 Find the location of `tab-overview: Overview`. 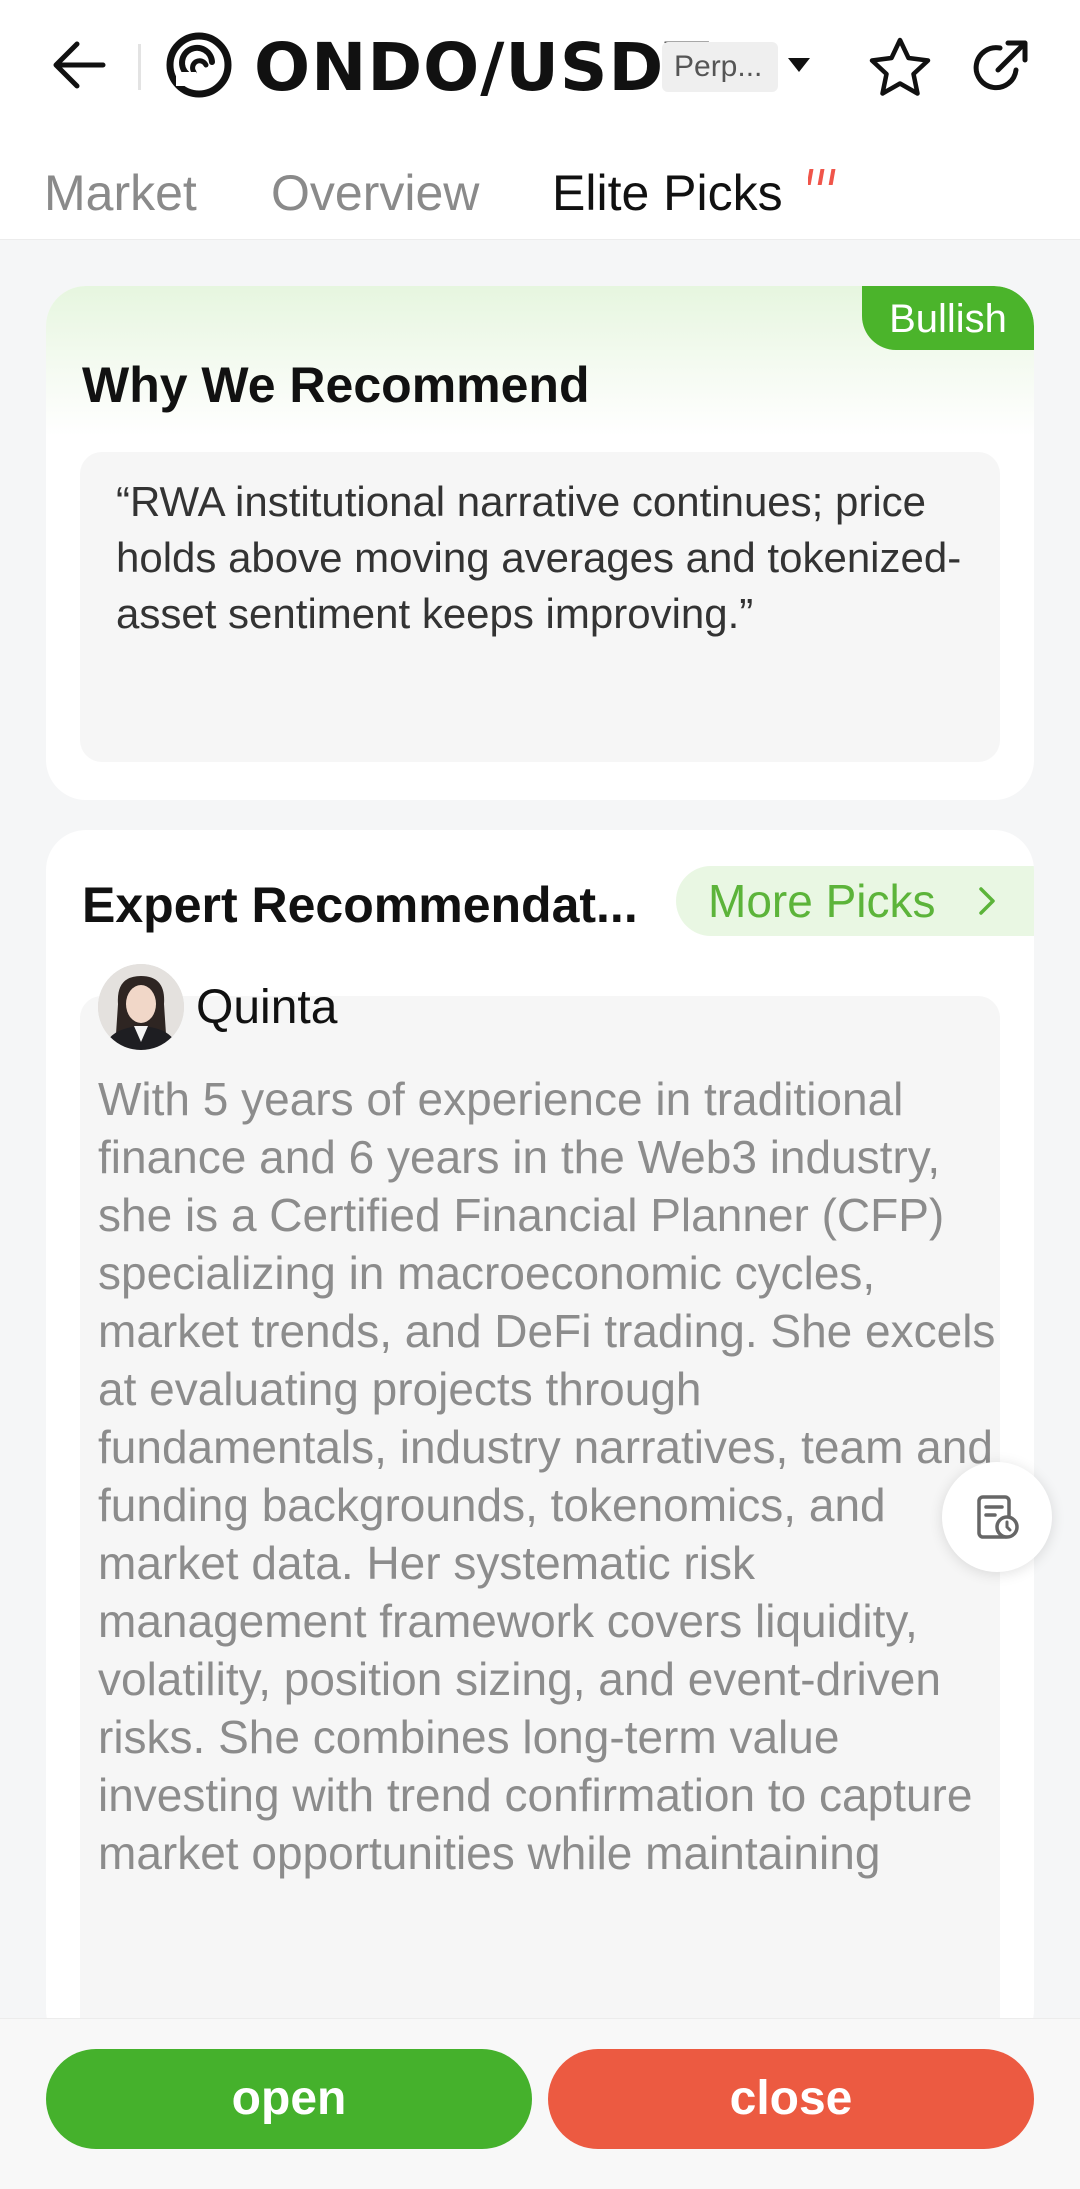

tab-overview: Overview is located at coordinates (375, 193).